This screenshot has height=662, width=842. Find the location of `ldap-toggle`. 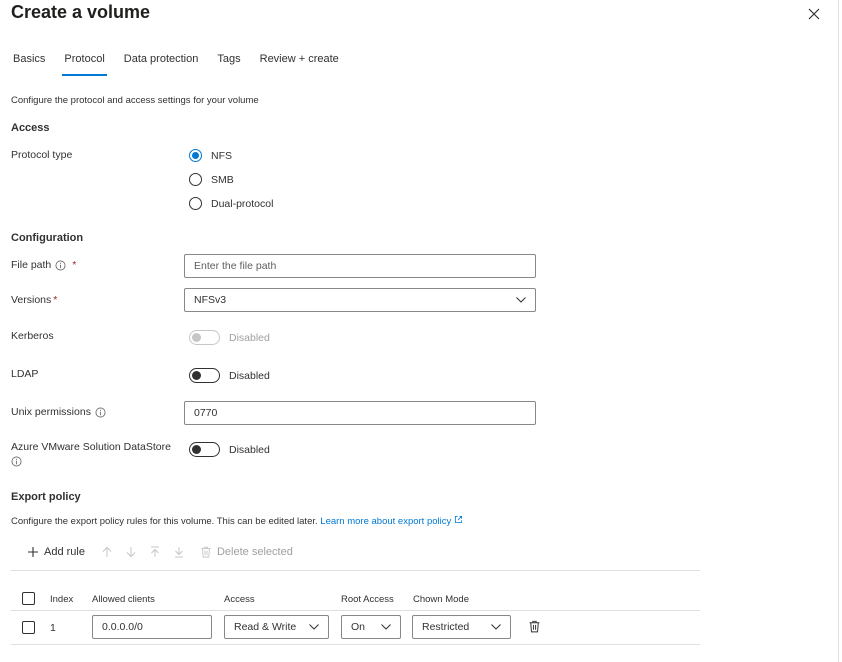

ldap-toggle is located at coordinates (204, 375).